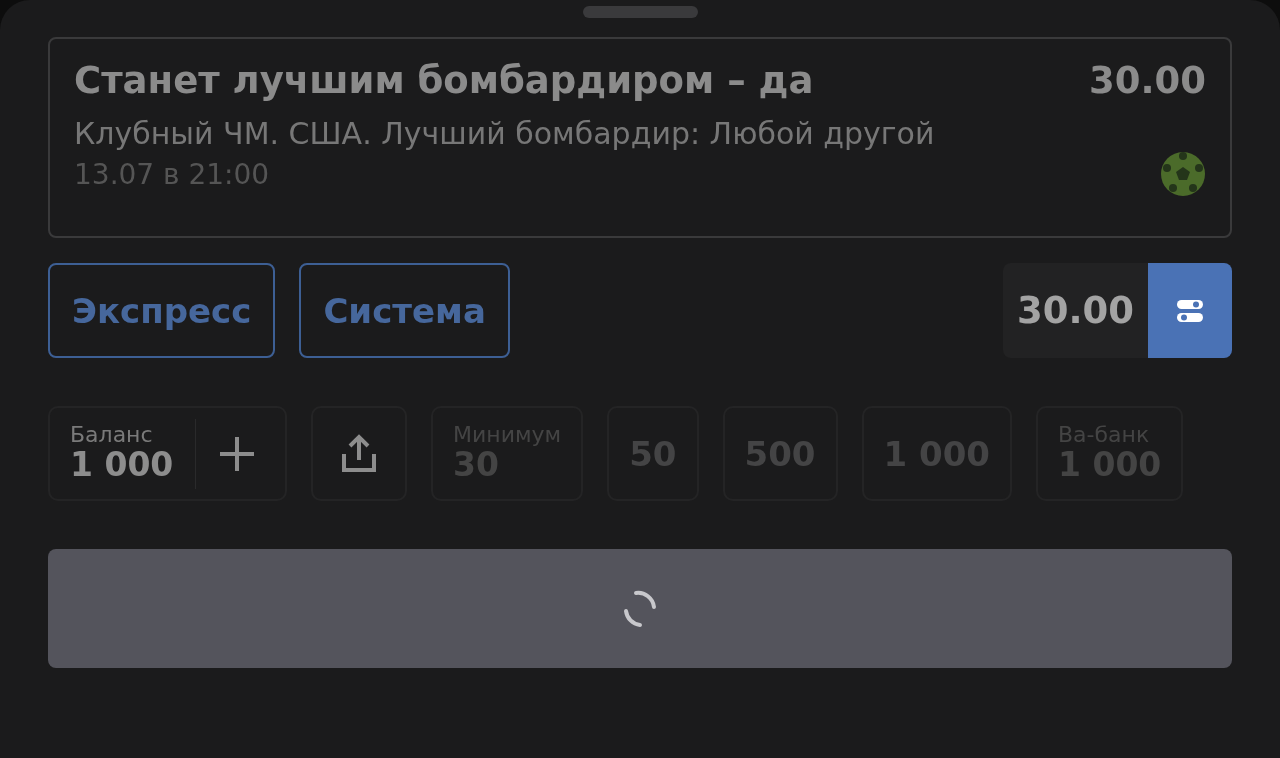 The width and height of the screenshot is (1280, 758). What do you see at coordinates (505, 133) in the screenshot?
I see `event-name: Клубный ЧМ. США. Лучший бомбардир: Любой другой` at bounding box center [505, 133].